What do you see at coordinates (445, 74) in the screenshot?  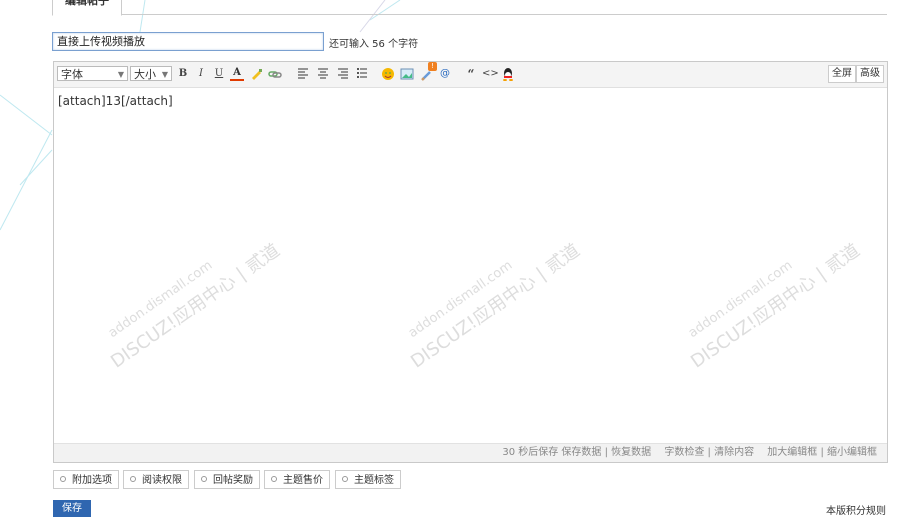 I see `at-button: @` at bounding box center [445, 74].